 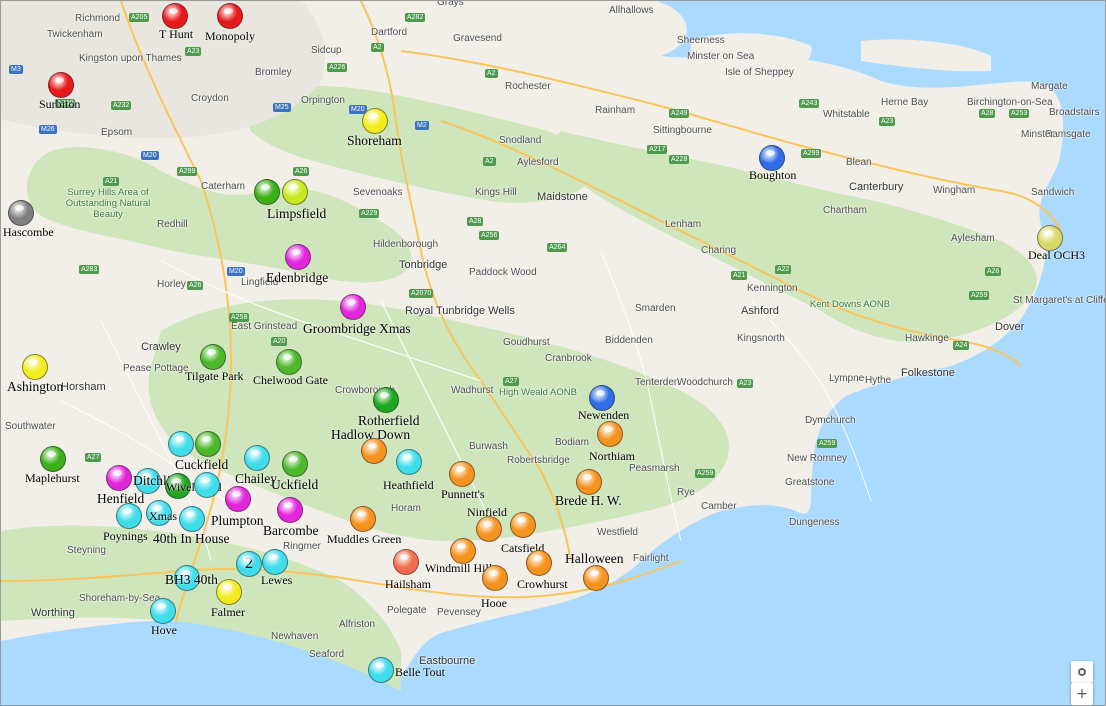 I want to click on place-label: Charing, so click(x=719, y=250).